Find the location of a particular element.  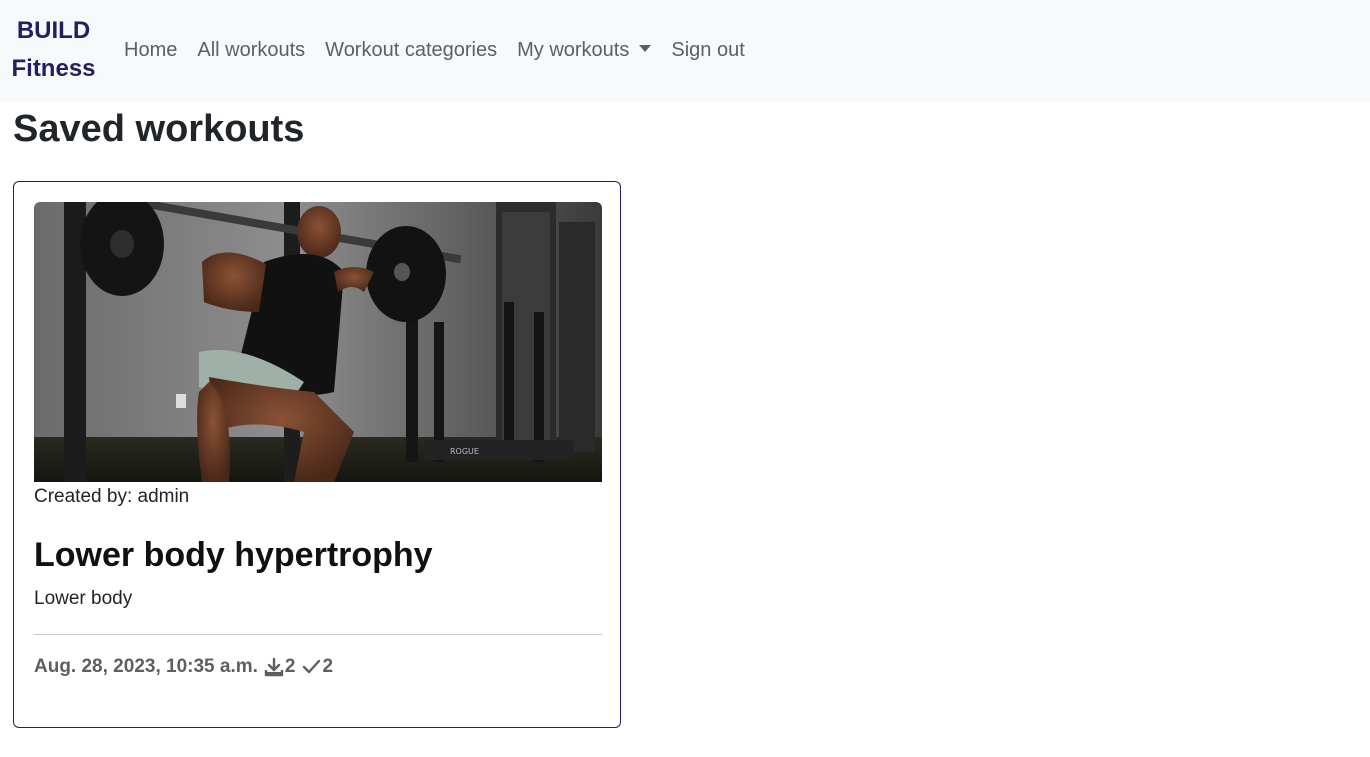

downloads-count: 2 is located at coordinates (290, 666).